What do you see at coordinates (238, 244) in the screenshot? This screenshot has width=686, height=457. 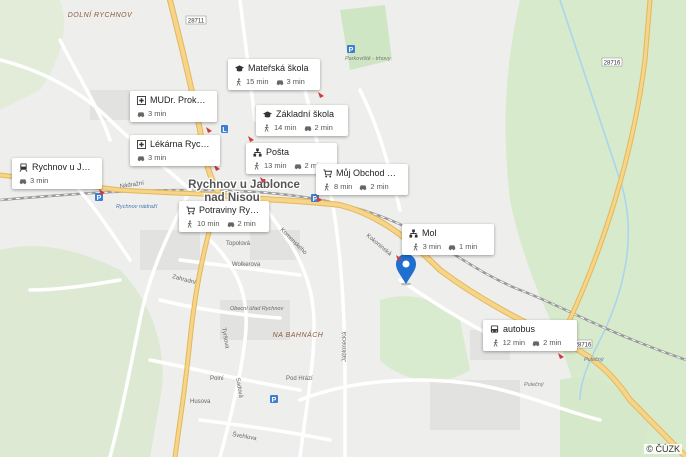 I see `street-label: Topolová` at bounding box center [238, 244].